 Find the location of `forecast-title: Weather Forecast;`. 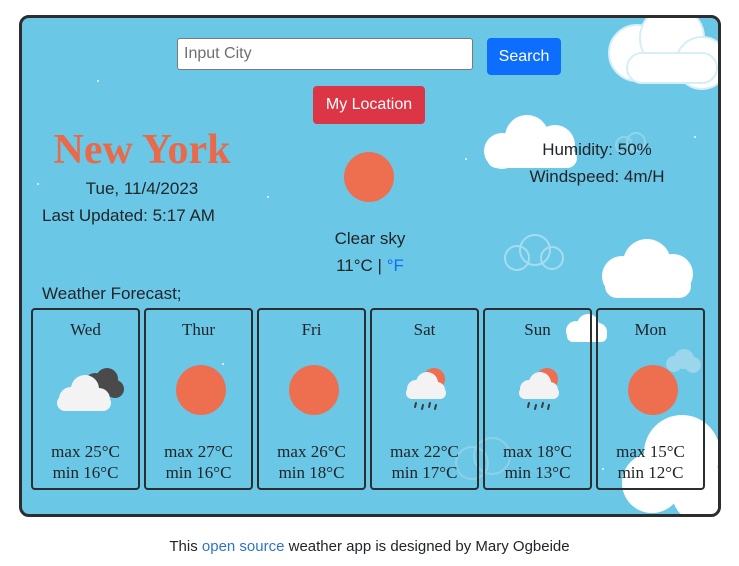

forecast-title: Weather Forecast; is located at coordinates (112, 293).